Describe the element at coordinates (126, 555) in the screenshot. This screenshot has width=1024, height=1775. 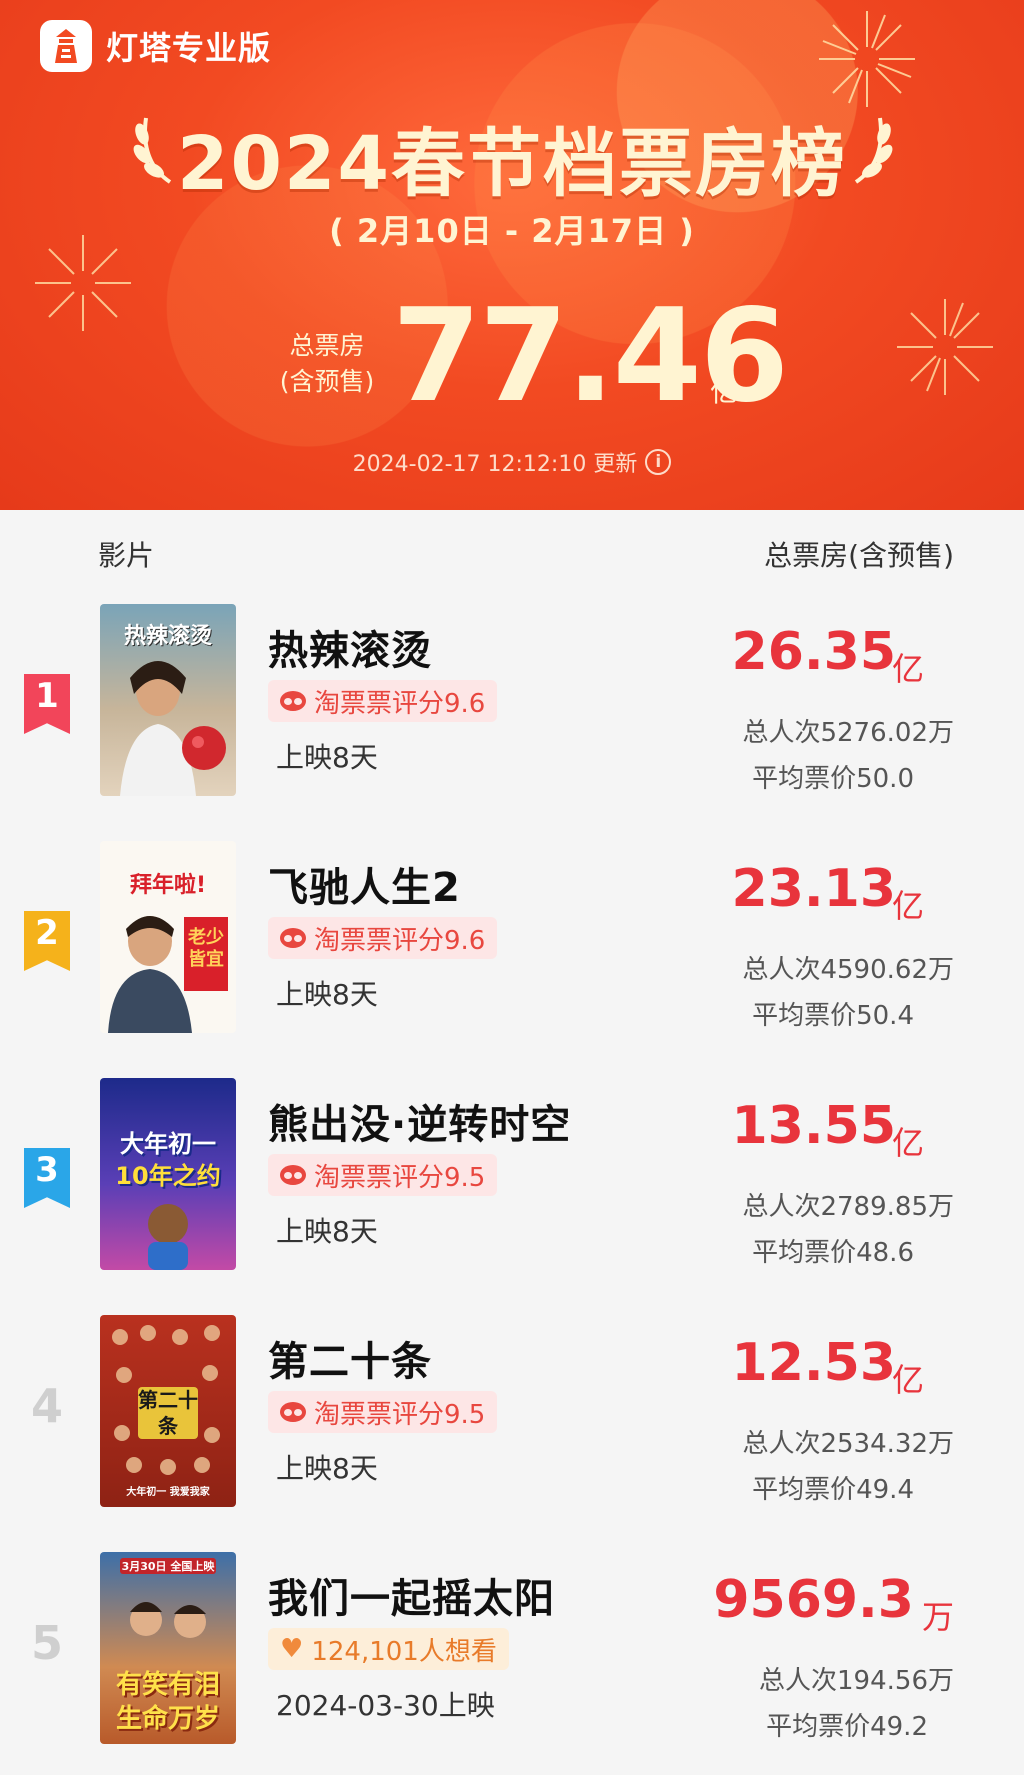
I see `column-film: 影片` at that location.